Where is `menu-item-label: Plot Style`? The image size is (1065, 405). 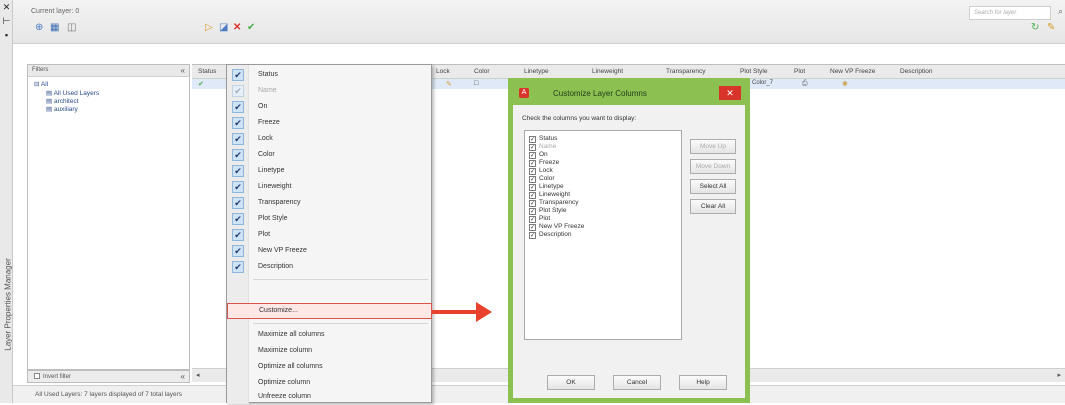
menu-item-label: Plot Style is located at coordinates (273, 218).